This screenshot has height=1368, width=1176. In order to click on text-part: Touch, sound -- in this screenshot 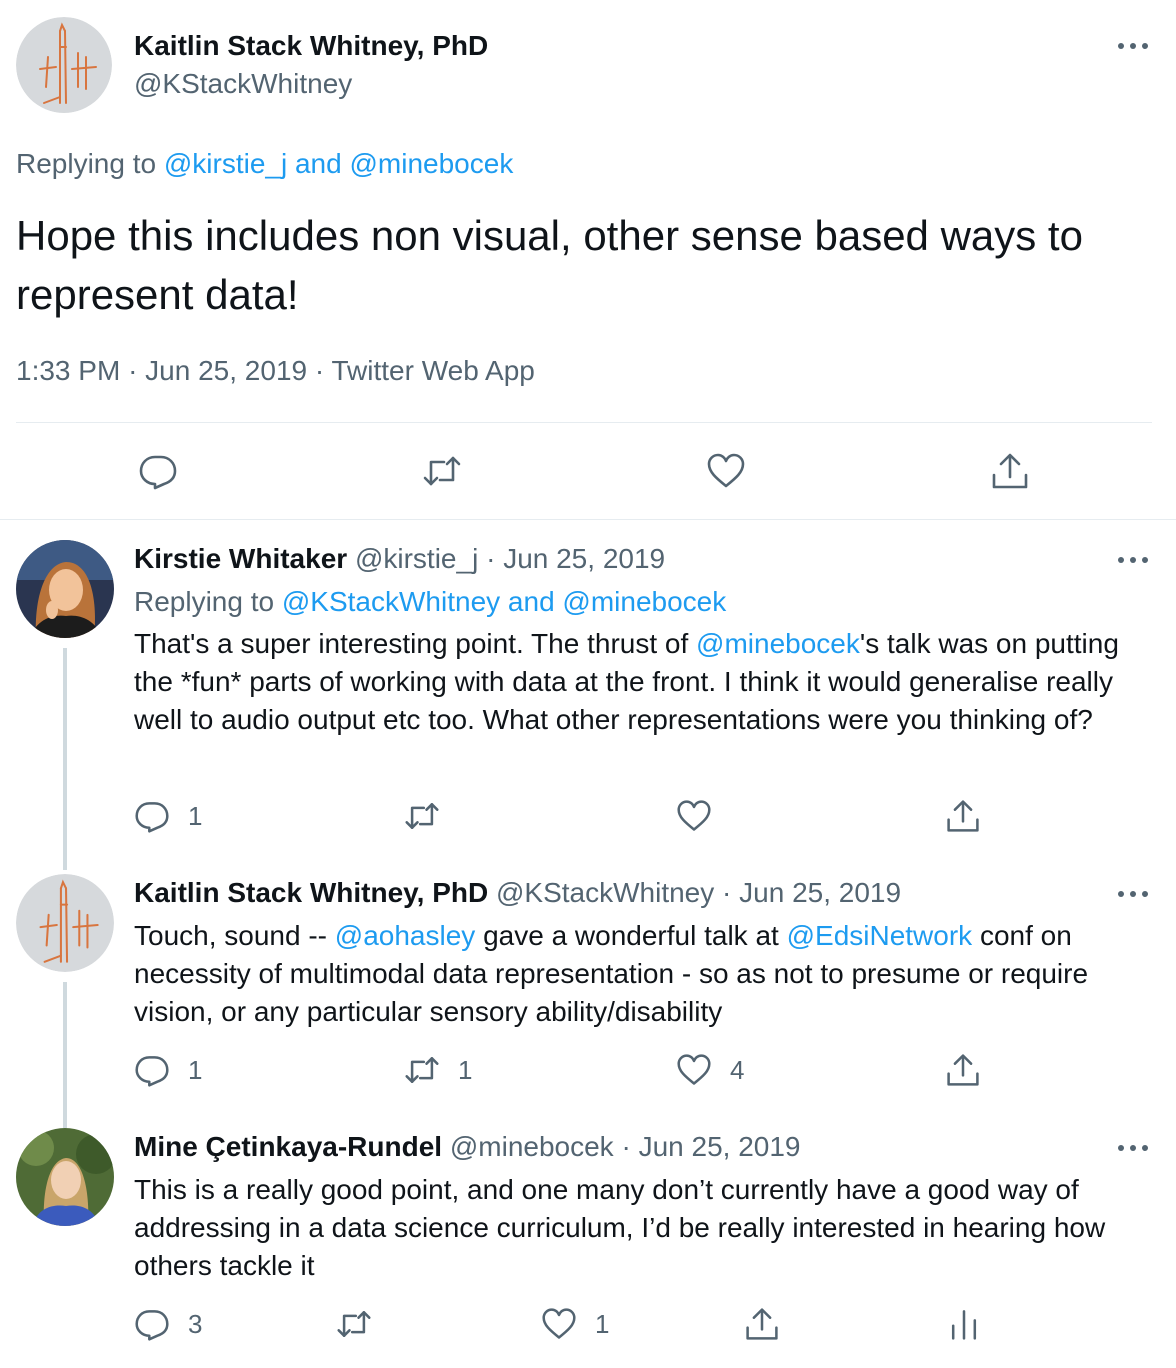, I will do `click(234, 935)`.